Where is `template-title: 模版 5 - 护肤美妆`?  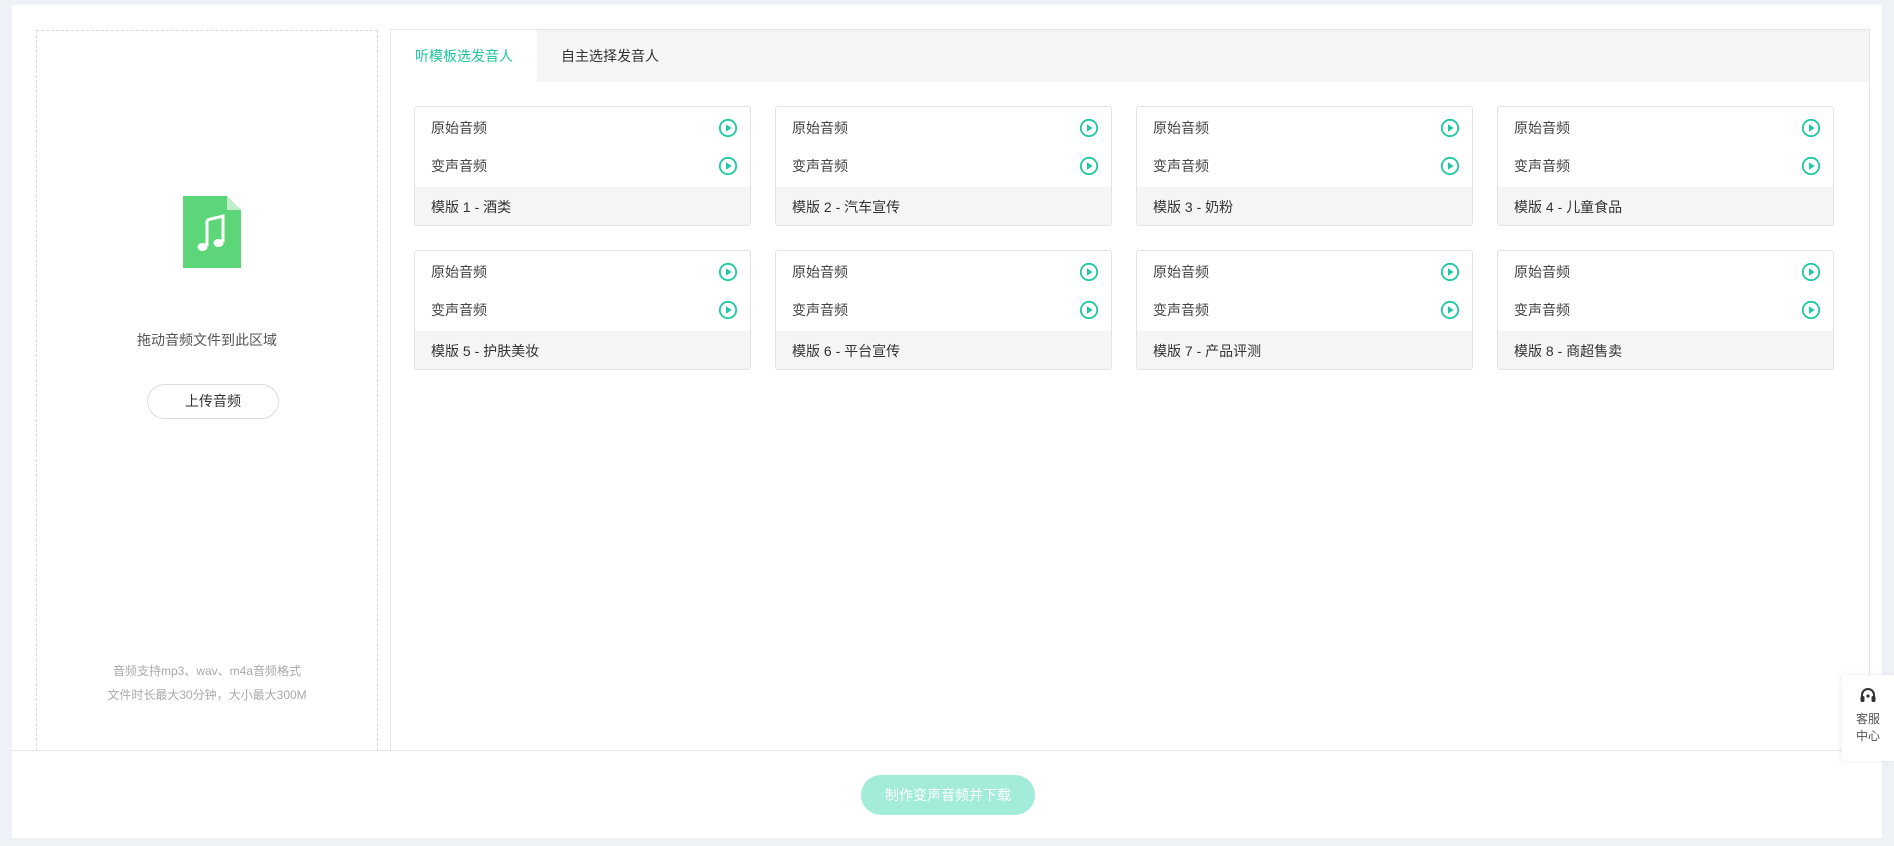 template-title: 模版 5 - 护肤美妆 is located at coordinates (582, 350).